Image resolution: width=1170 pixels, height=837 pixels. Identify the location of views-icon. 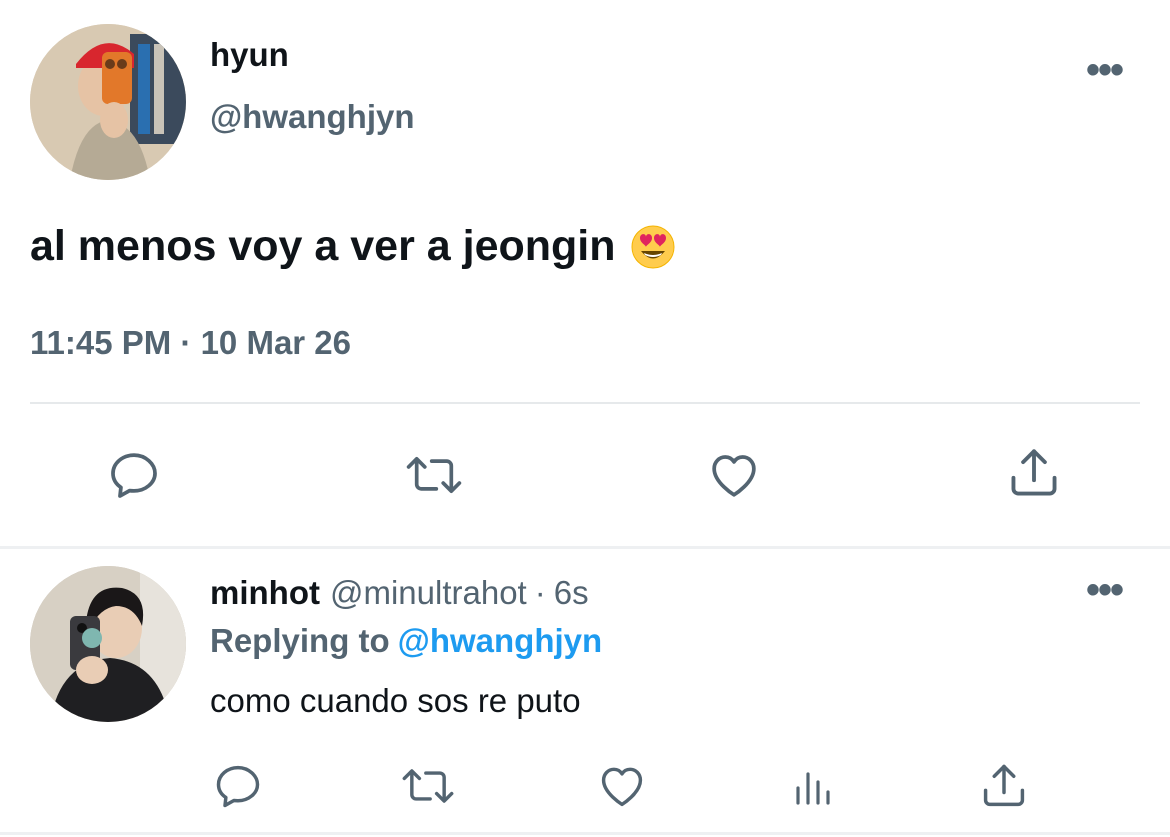
(813, 788).